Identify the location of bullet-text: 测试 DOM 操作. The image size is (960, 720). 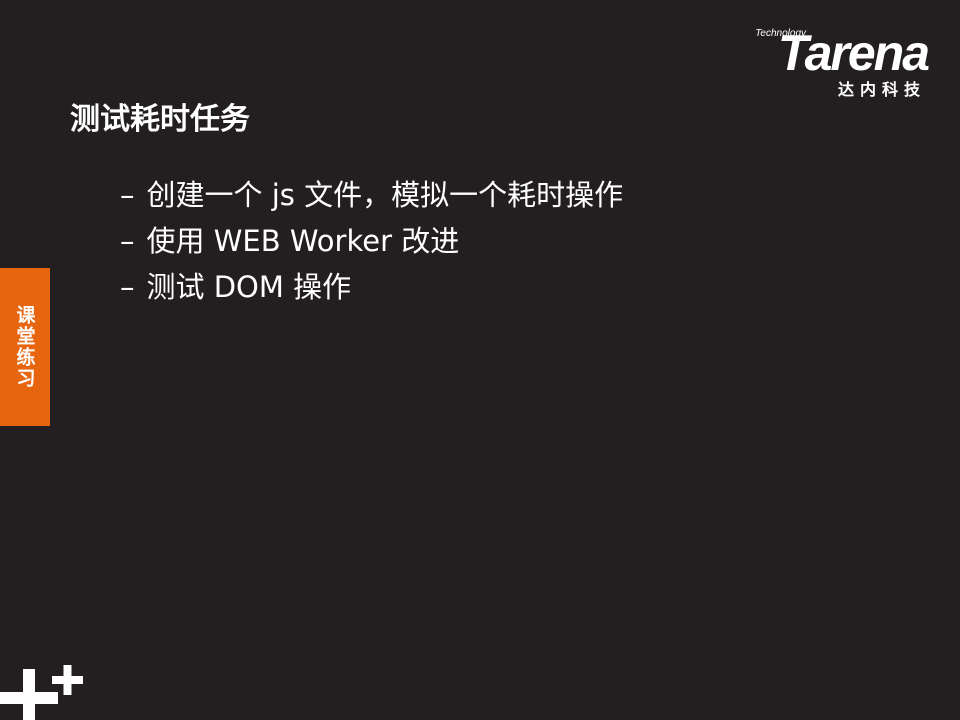
(249, 287).